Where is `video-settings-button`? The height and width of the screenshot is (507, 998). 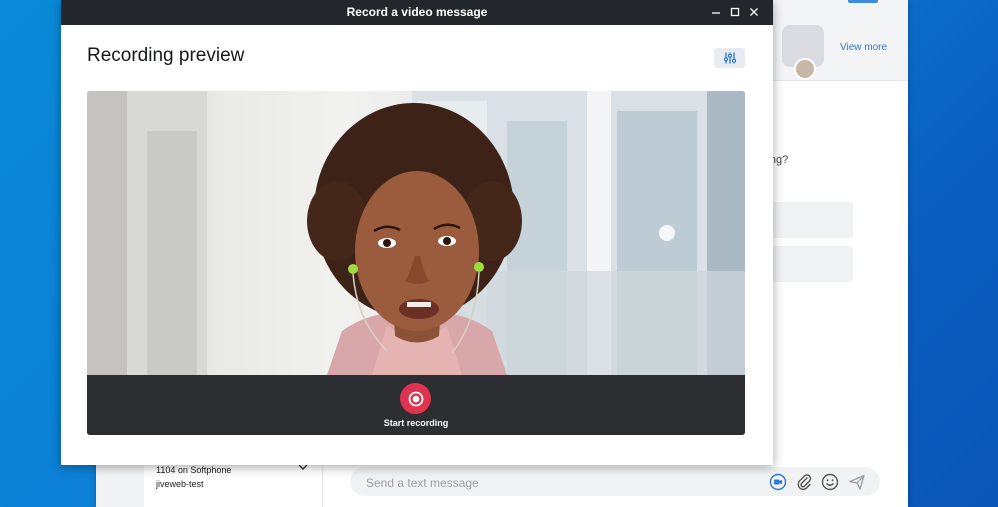 video-settings-button is located at coordinates (729, 58).